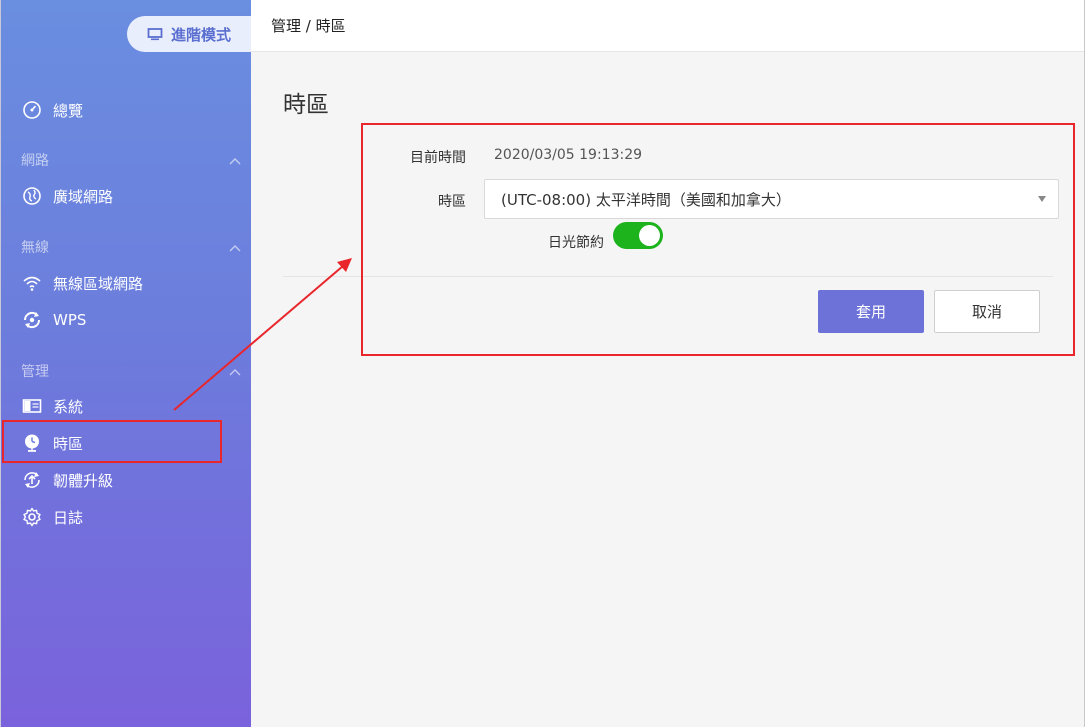 Image resolution: width=1085 pixels, height=727 pixels. What do you see at coordinates (32, 320) in the screenshot?
I see `wps-icon` at bounding box center [32, 320].